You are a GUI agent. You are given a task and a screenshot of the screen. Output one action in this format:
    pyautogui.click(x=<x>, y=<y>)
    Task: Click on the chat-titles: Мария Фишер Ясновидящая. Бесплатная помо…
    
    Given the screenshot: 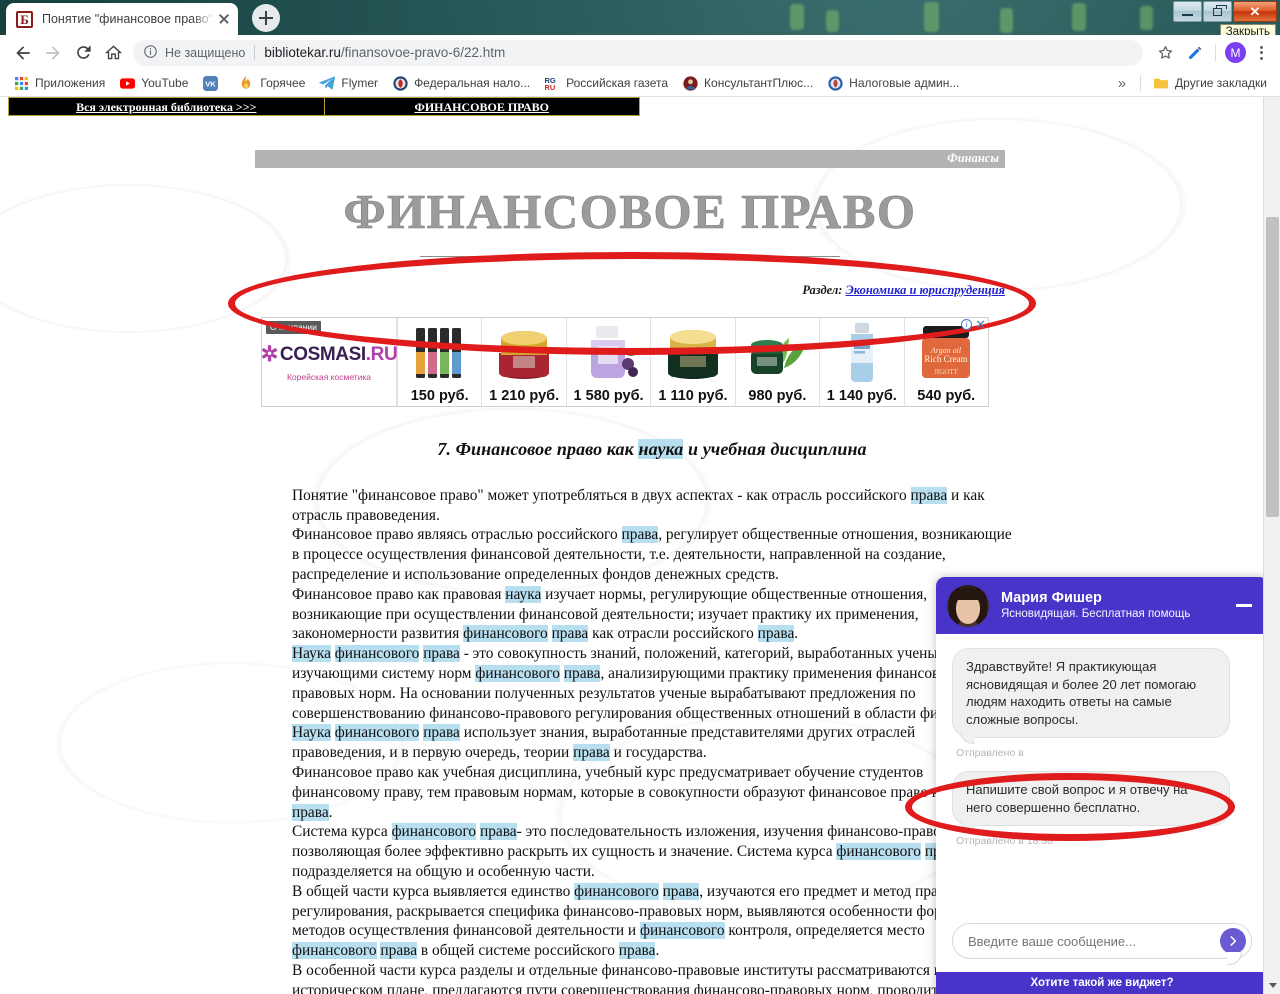 What is the action you would take?
    pyautogui.click(x=1117, y=605)
    